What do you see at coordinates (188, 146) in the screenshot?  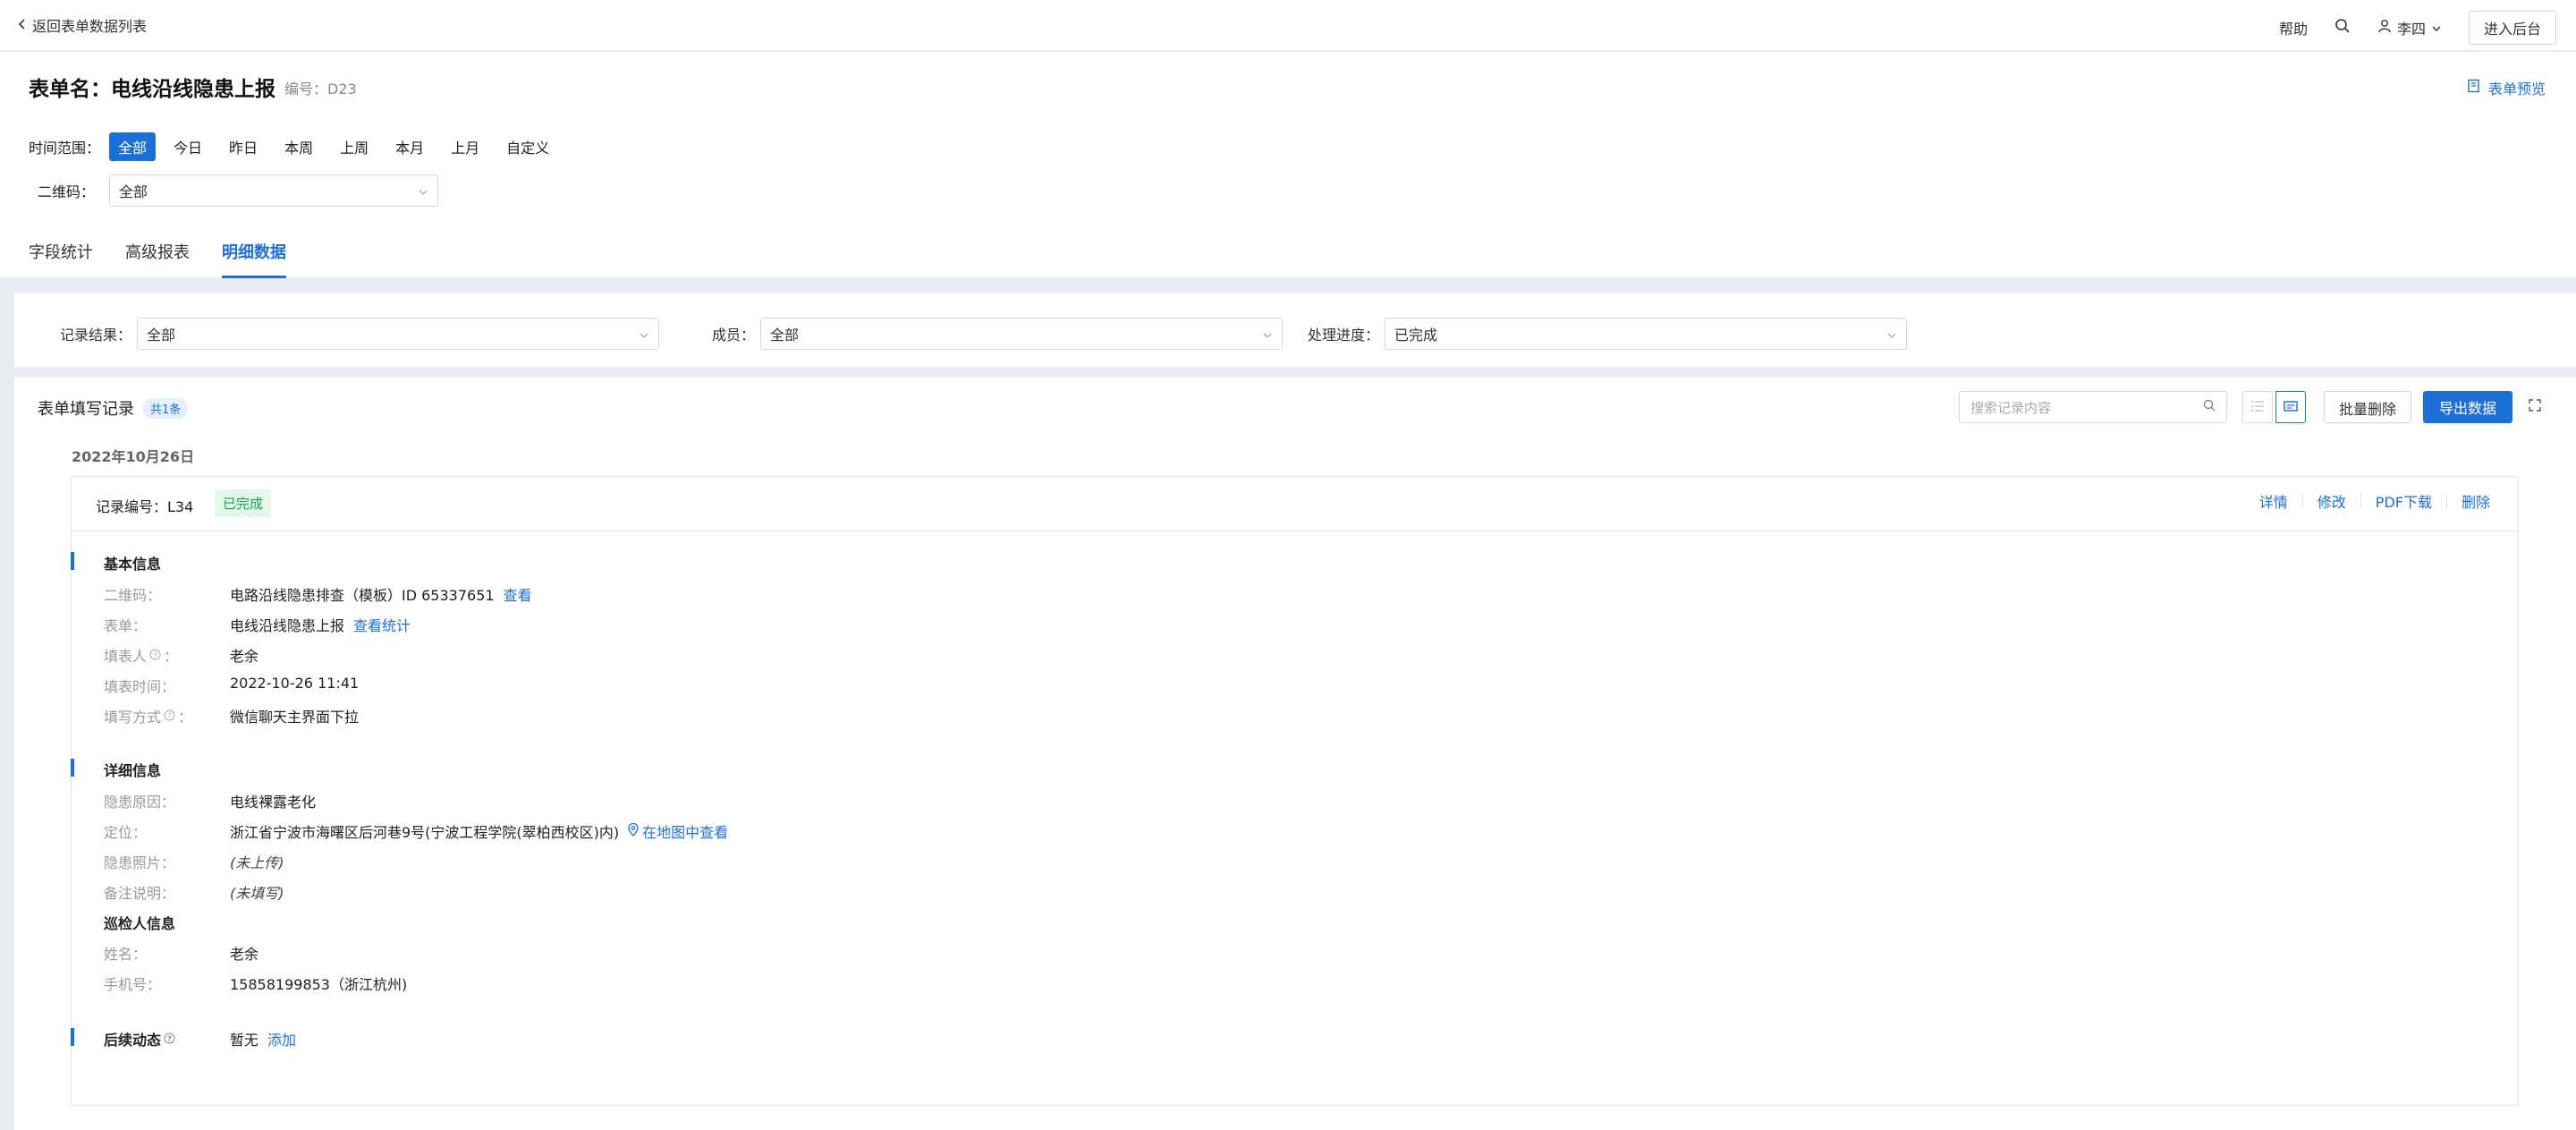 I see `time-option-today: 今日` at bounding box center [188, 146].